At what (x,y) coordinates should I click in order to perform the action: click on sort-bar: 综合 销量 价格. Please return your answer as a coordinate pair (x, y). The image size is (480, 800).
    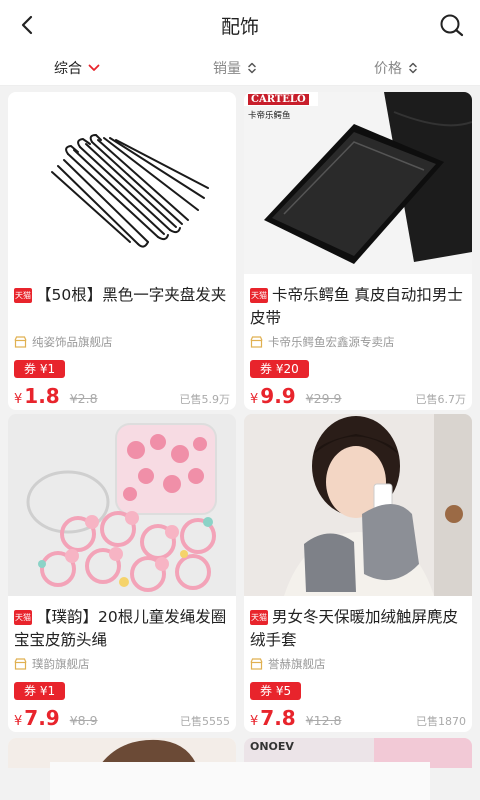
    Looking at the image, I should click on (240, 68).